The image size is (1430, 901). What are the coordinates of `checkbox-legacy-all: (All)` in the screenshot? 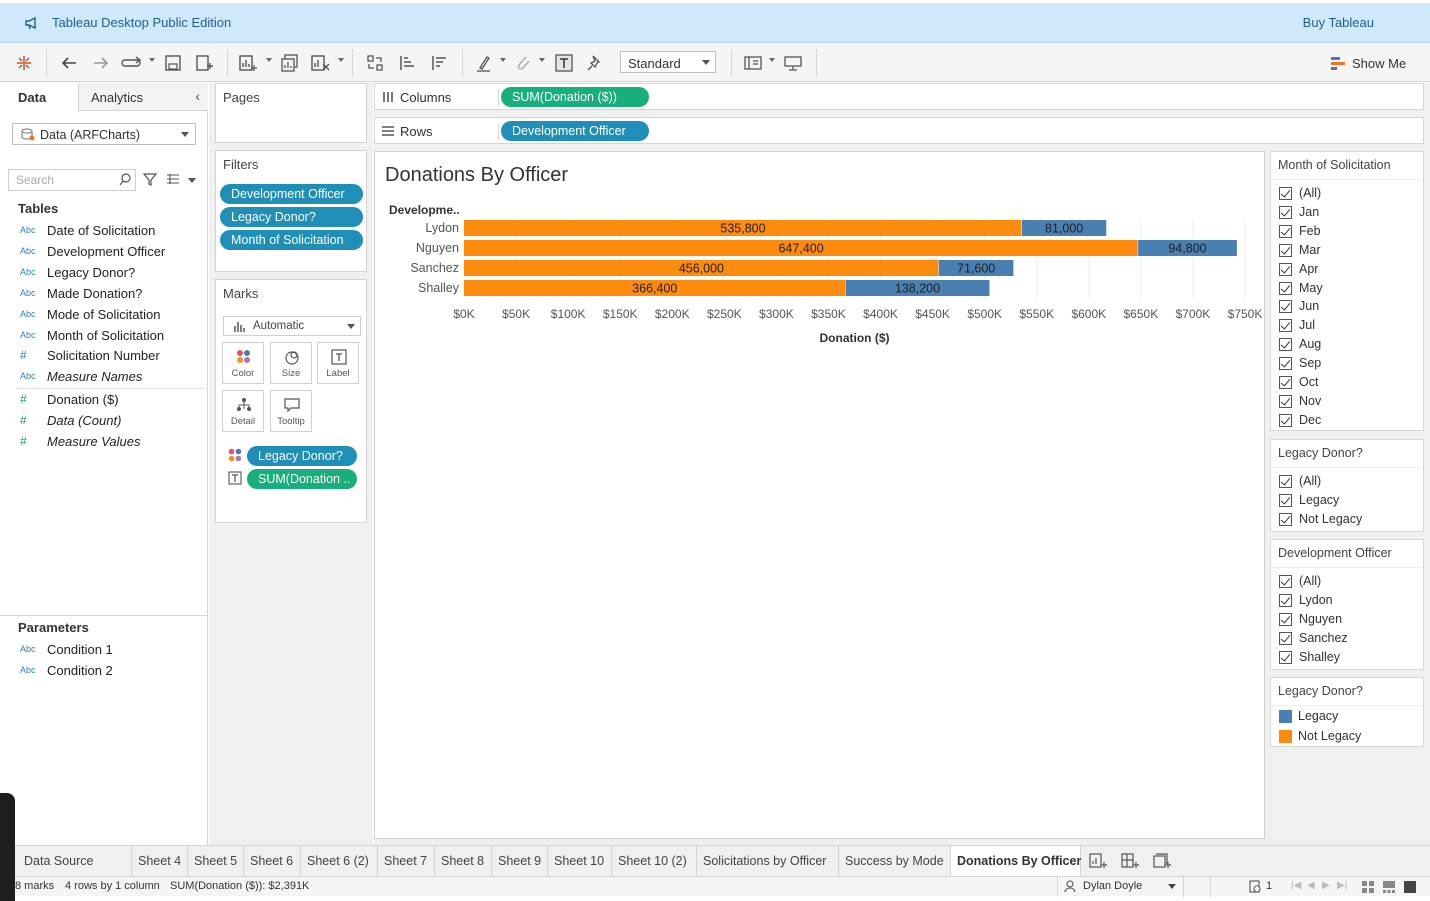 It's located at (1349, 482).